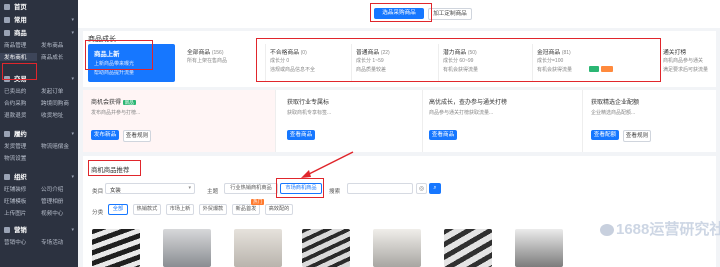 The height and width of the screenshot is (267, 720). What do you see at coordinates (615, 103) in the screenshot?
I see `card-title: 获取精选企业配额` at bounding box center [615, 103].